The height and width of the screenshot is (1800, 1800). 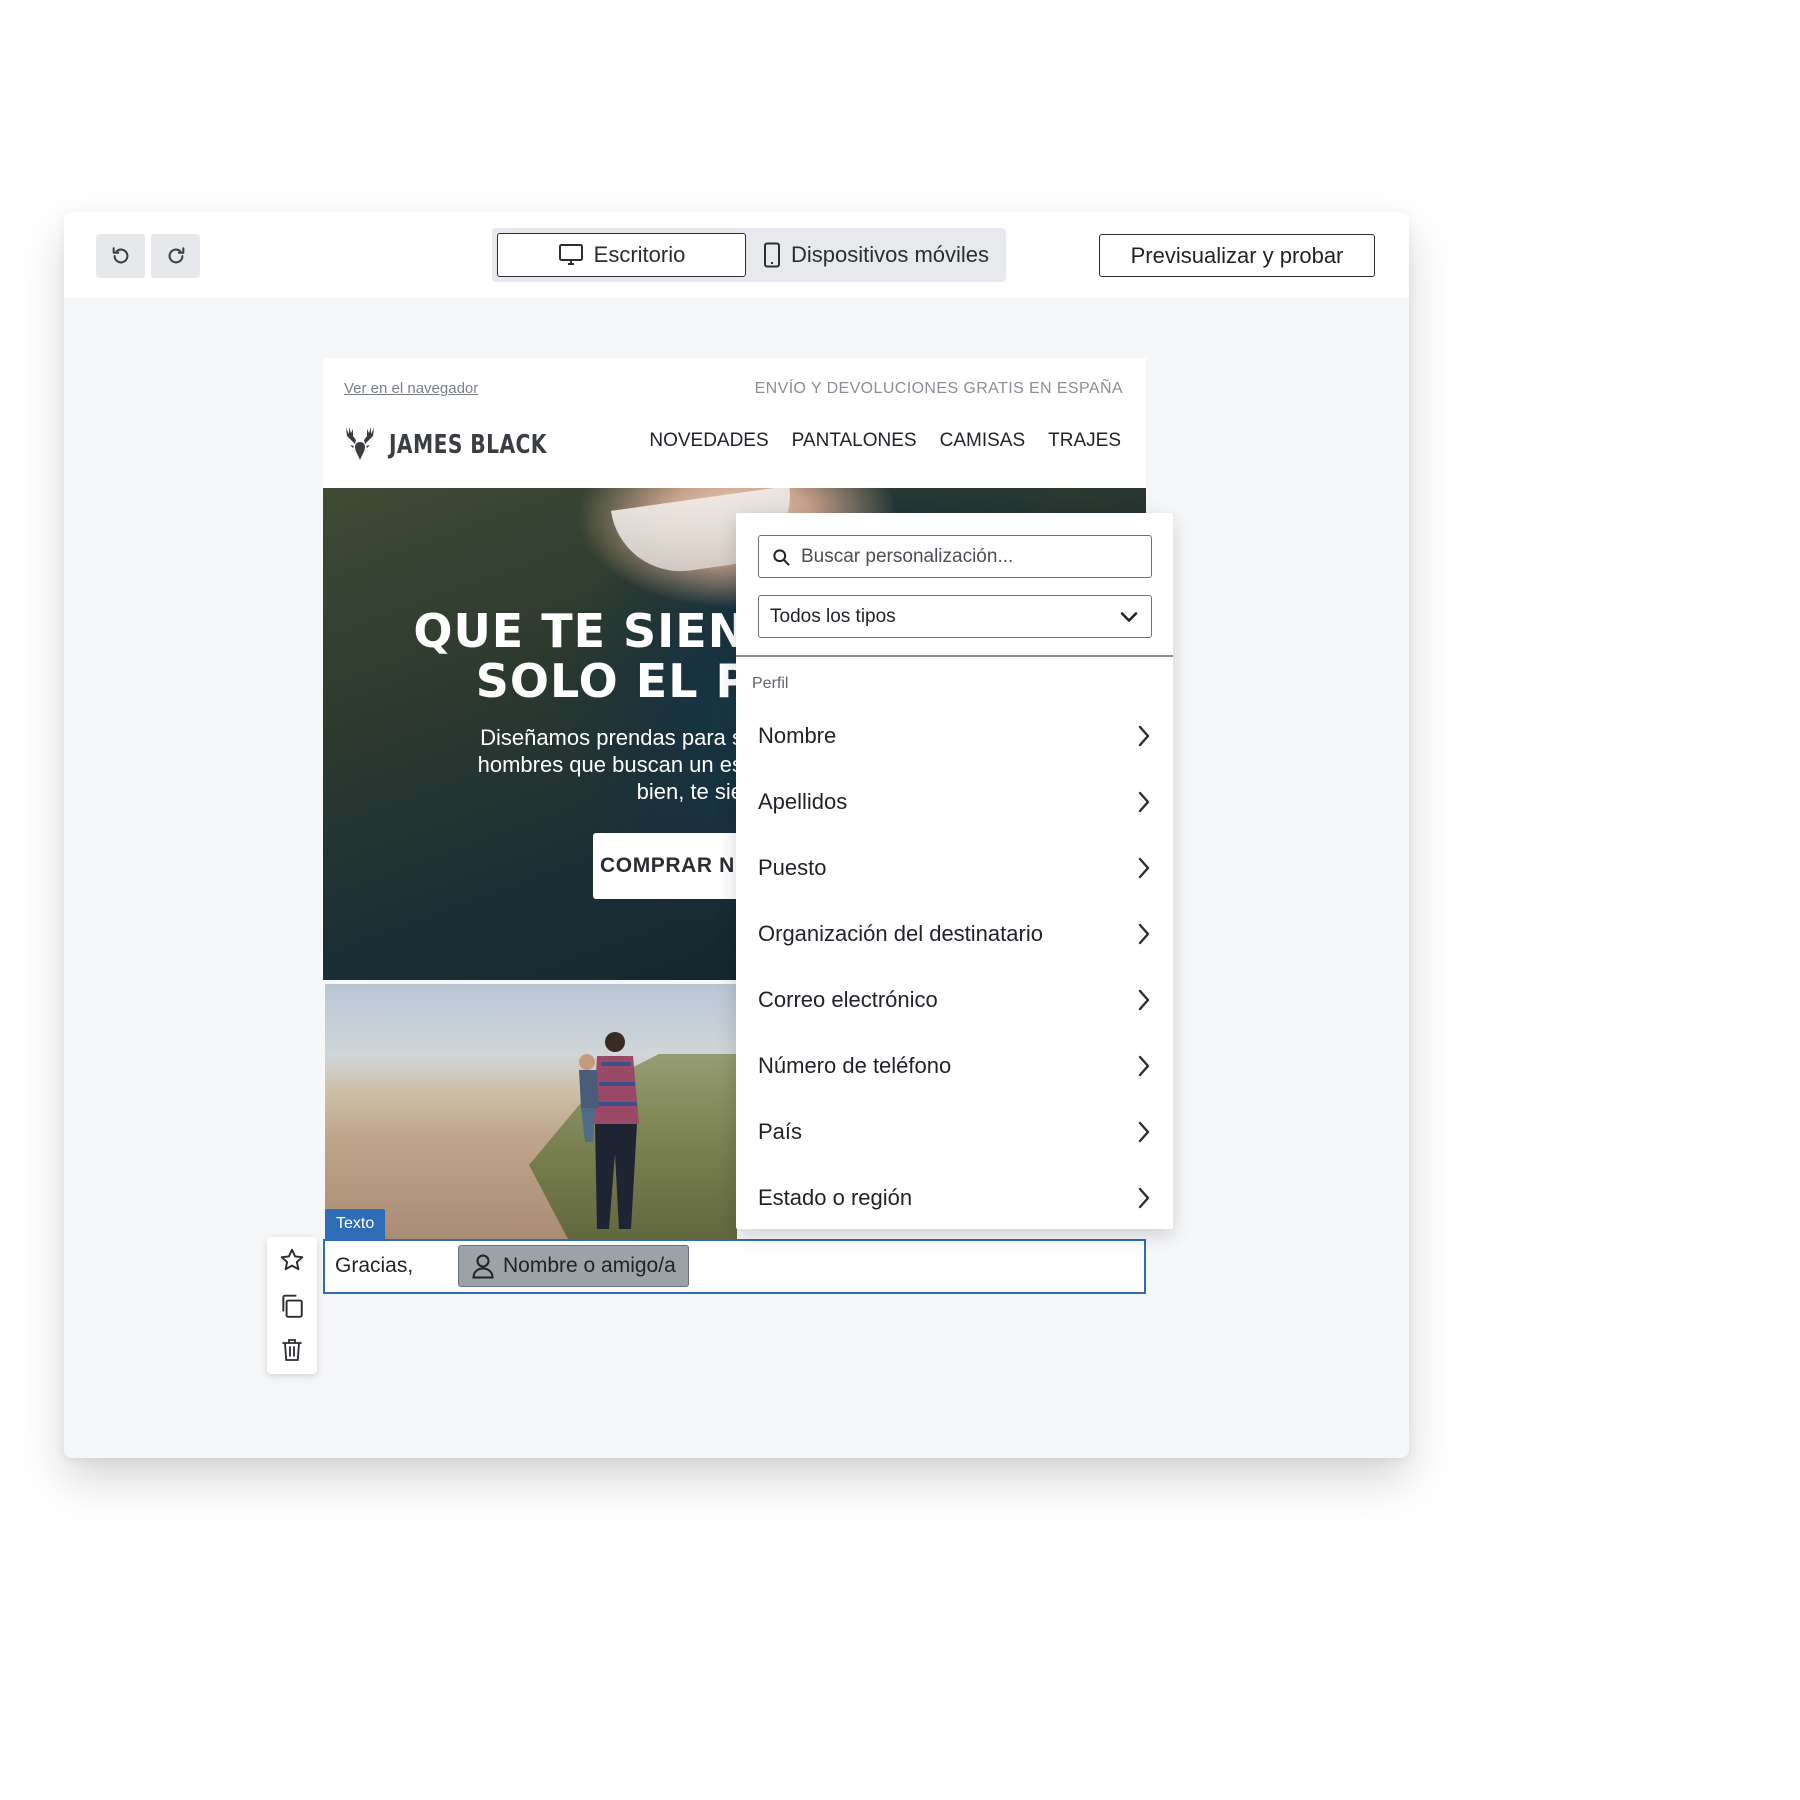 I want to click on mobile-view-label: Dispositivos móviles, so click(x=890, y=254).